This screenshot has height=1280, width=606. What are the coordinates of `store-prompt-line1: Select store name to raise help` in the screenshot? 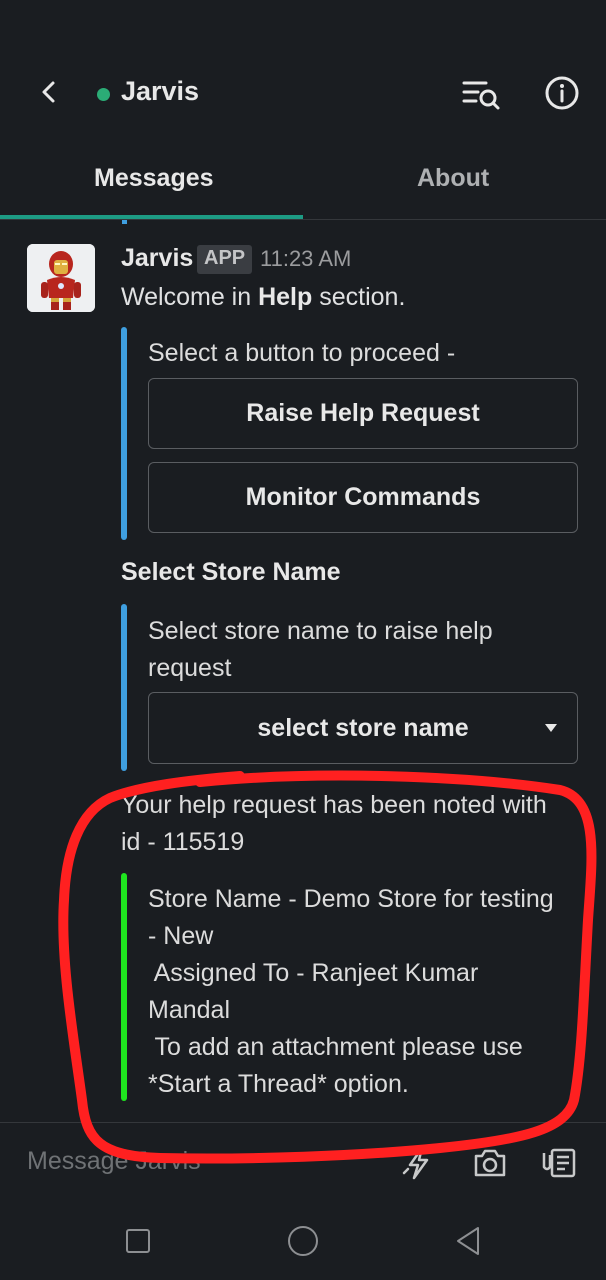 It's located at (320, 631).